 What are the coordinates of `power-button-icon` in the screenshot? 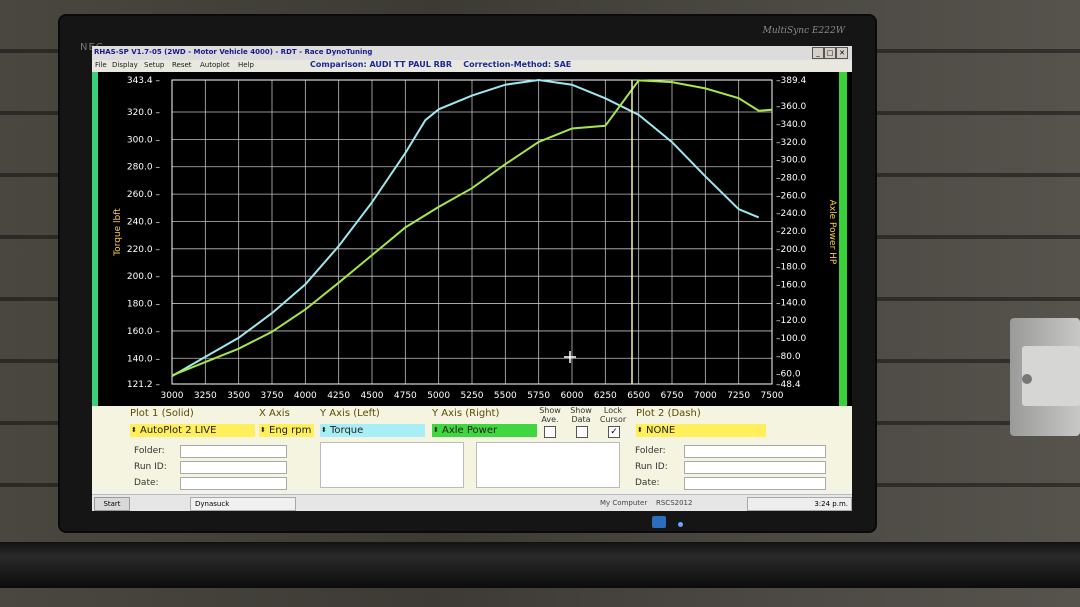 It's located at (659, 522).